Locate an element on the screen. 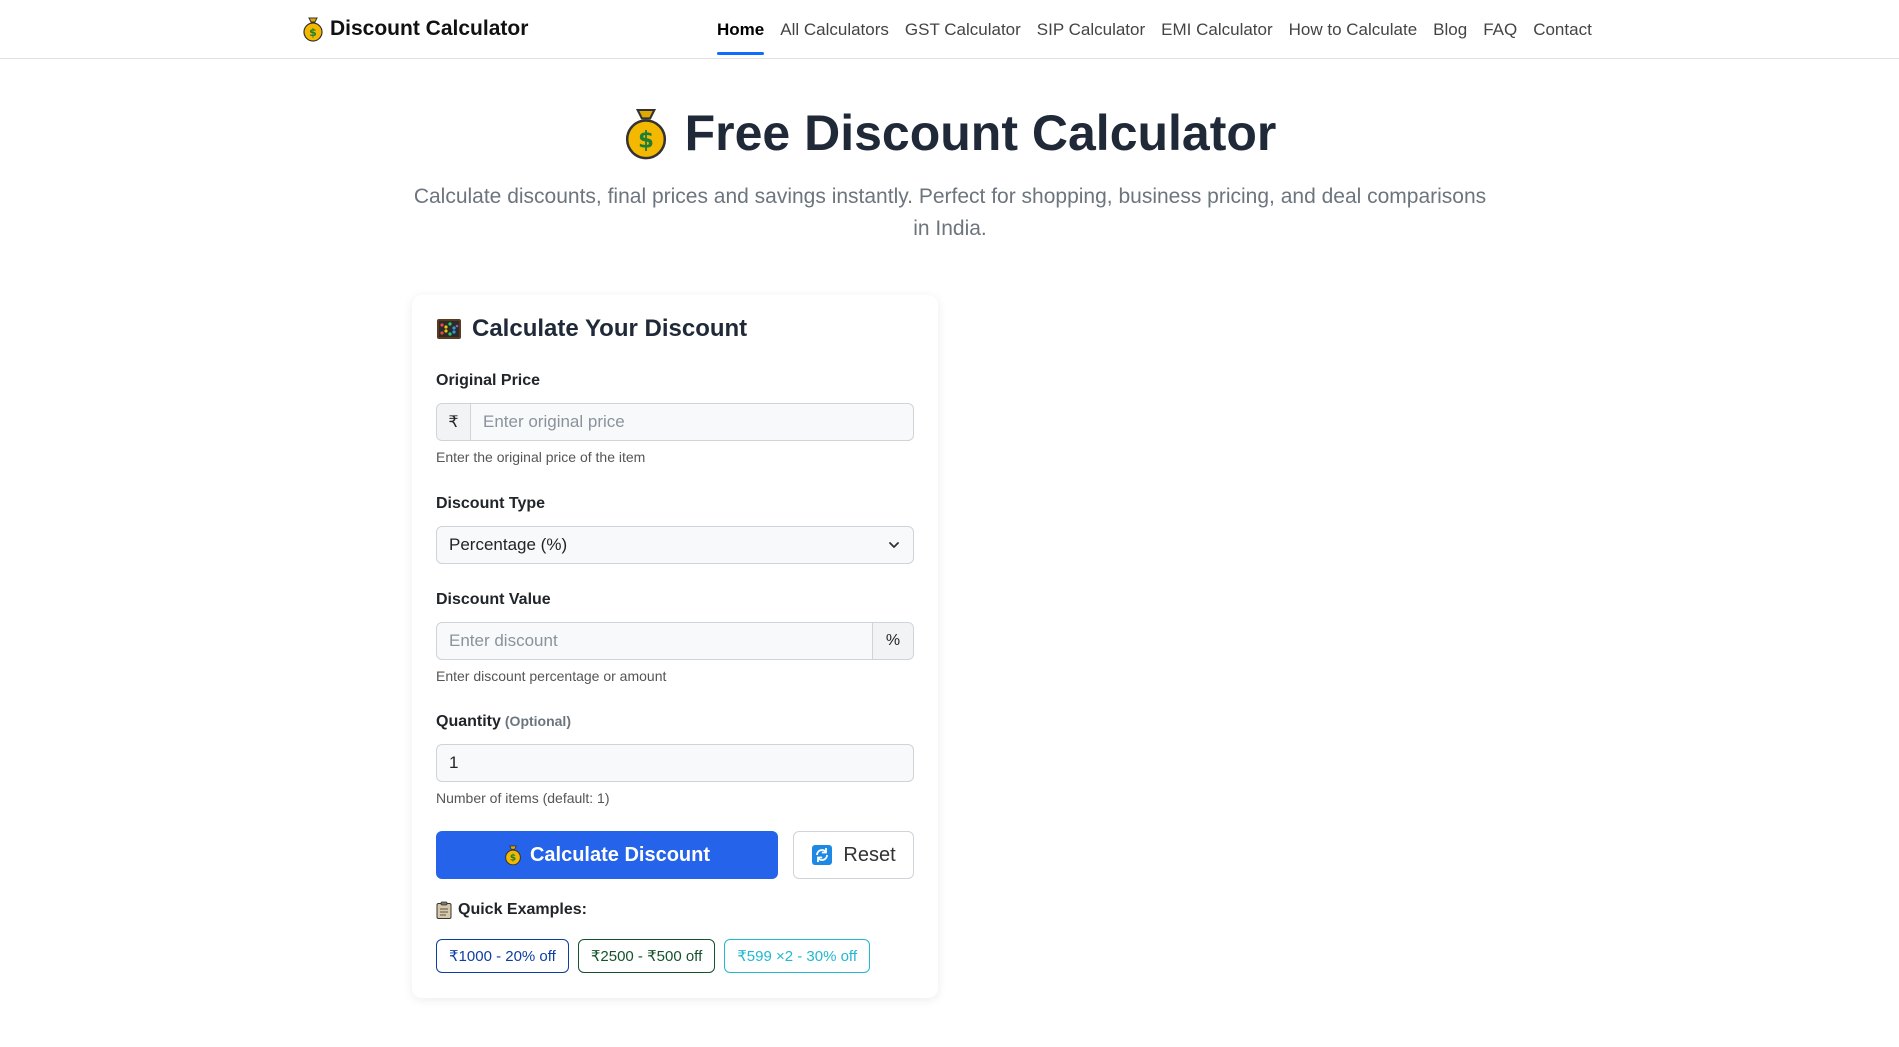 Image resolution: width=1899 pixels, height=1047 pixels. percent-suffix: % is located at coordinates (892, 641).